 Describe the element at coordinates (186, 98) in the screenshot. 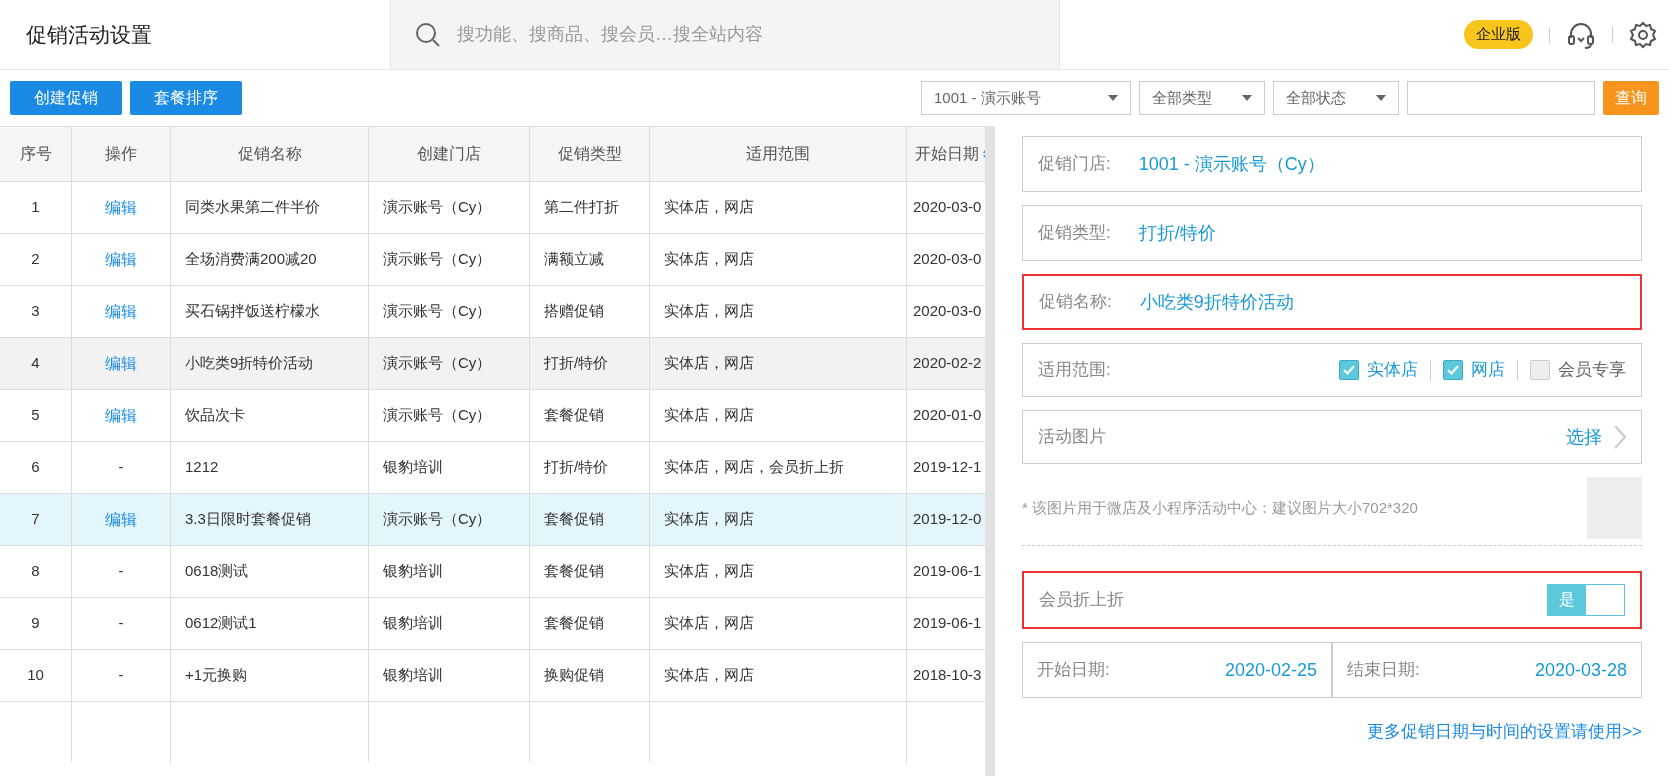

I see `toolbar-button: 套餐排序` at that location.